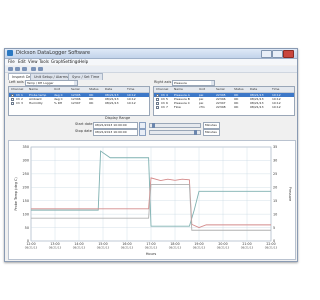  I want to click on cell-serial: 12347, so click(76, 103).